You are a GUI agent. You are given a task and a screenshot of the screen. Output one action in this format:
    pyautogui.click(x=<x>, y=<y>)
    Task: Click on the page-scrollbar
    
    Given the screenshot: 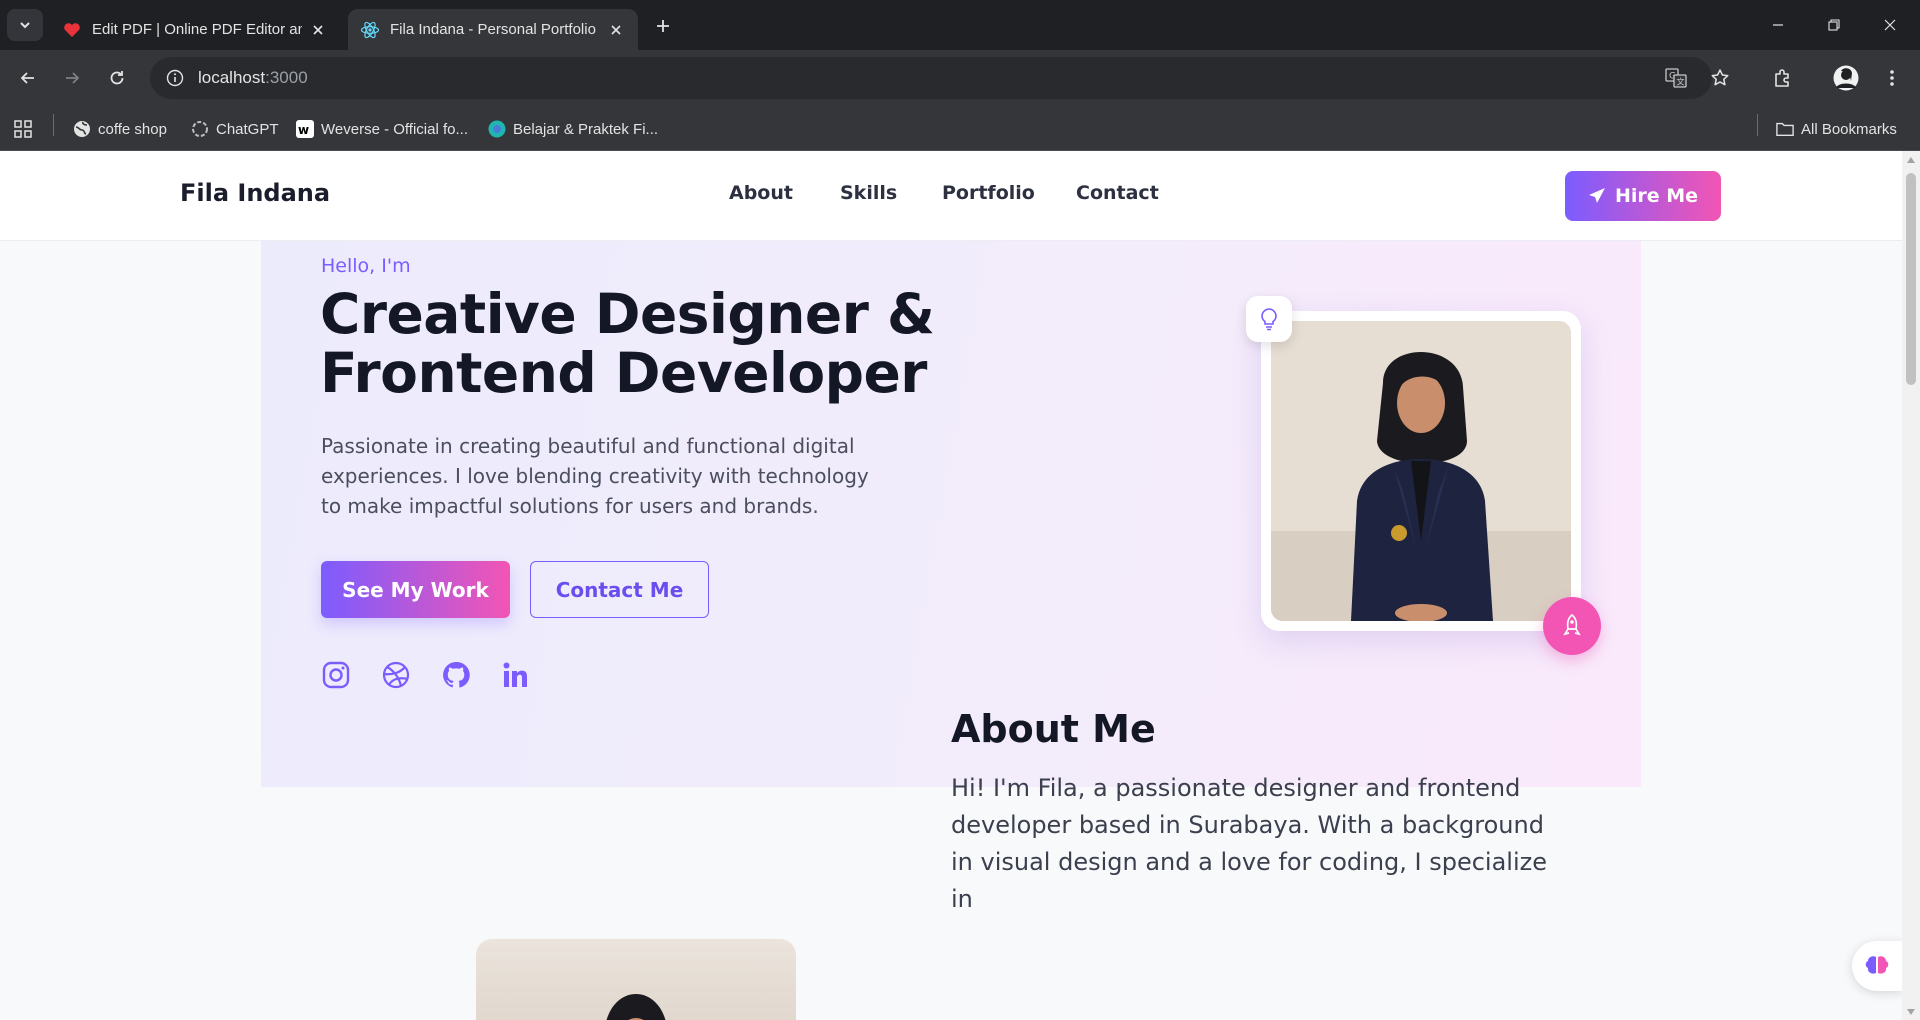 What is the action you would take?
    pyautogui.click(x=1911, y=585)
    